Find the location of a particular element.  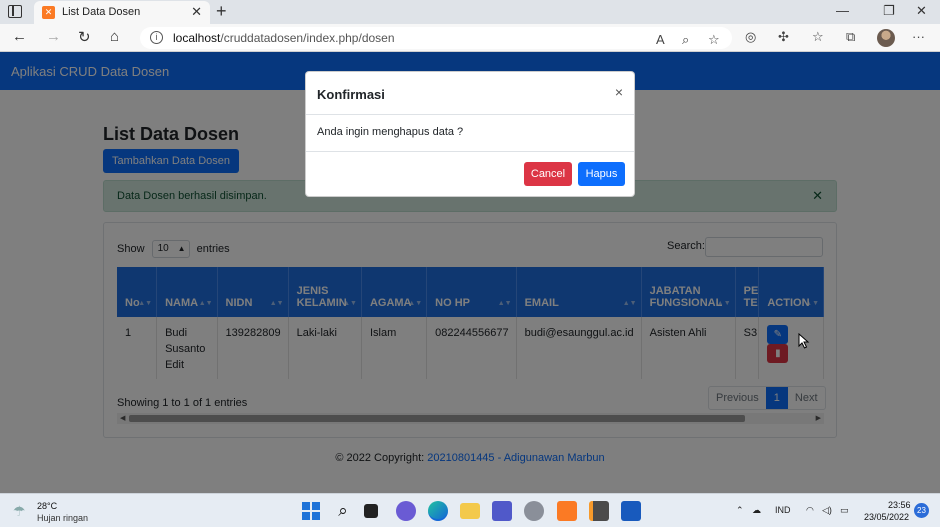

xampp-favicon-icon: ✕ is located at coordinates (48, 12).